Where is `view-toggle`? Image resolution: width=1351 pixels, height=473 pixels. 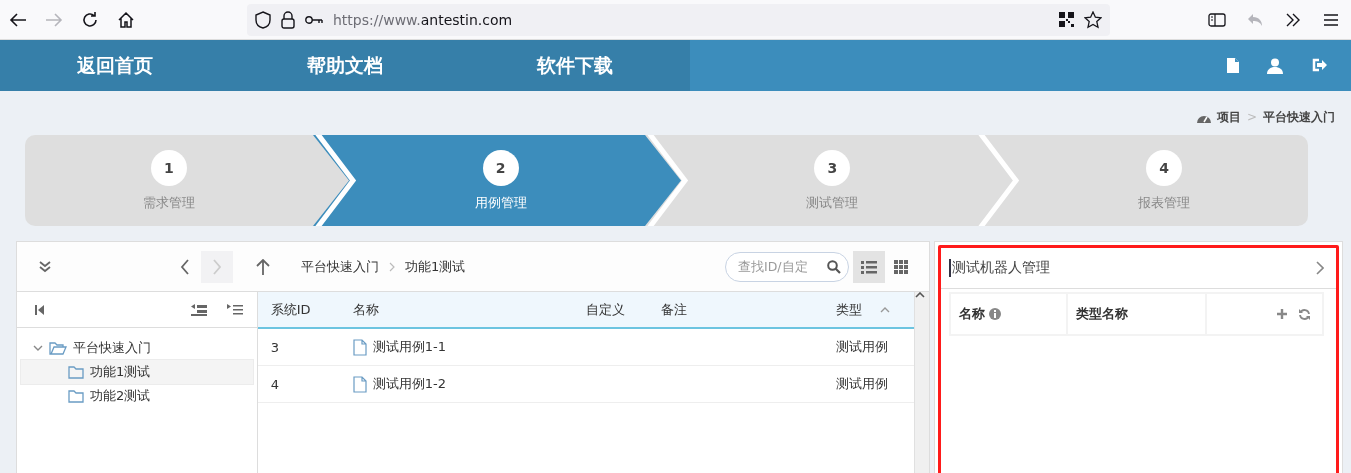
view-toggle is located at coordinates (869, 266).